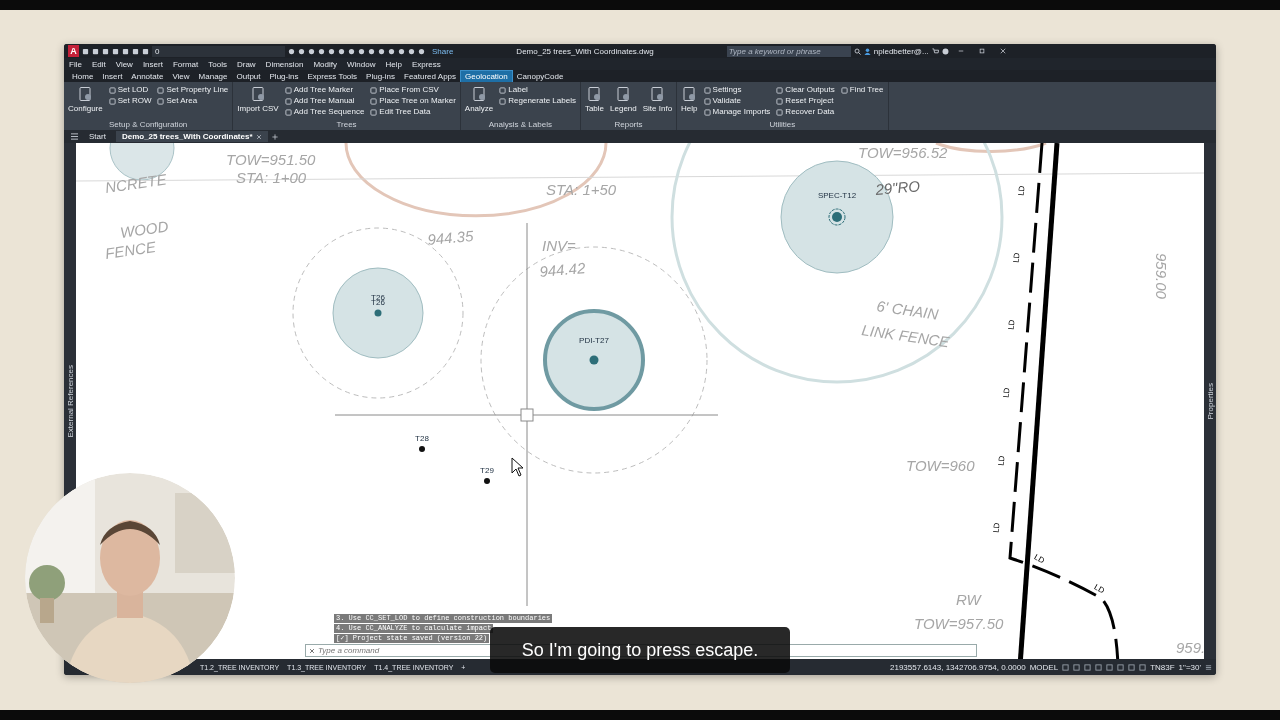 This screenshot has height=720, width=1280. What do you see at coordinates (585, 51) in the screenshot?
I see `window-title: Demo_25 trees_With Coordinates.dwg` at bounding box center [585, 51].